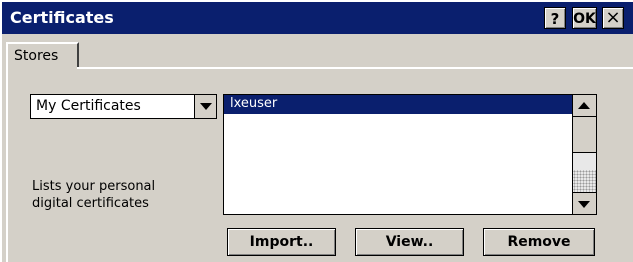  I want to click on scroll-up-button, so click(584, 106).